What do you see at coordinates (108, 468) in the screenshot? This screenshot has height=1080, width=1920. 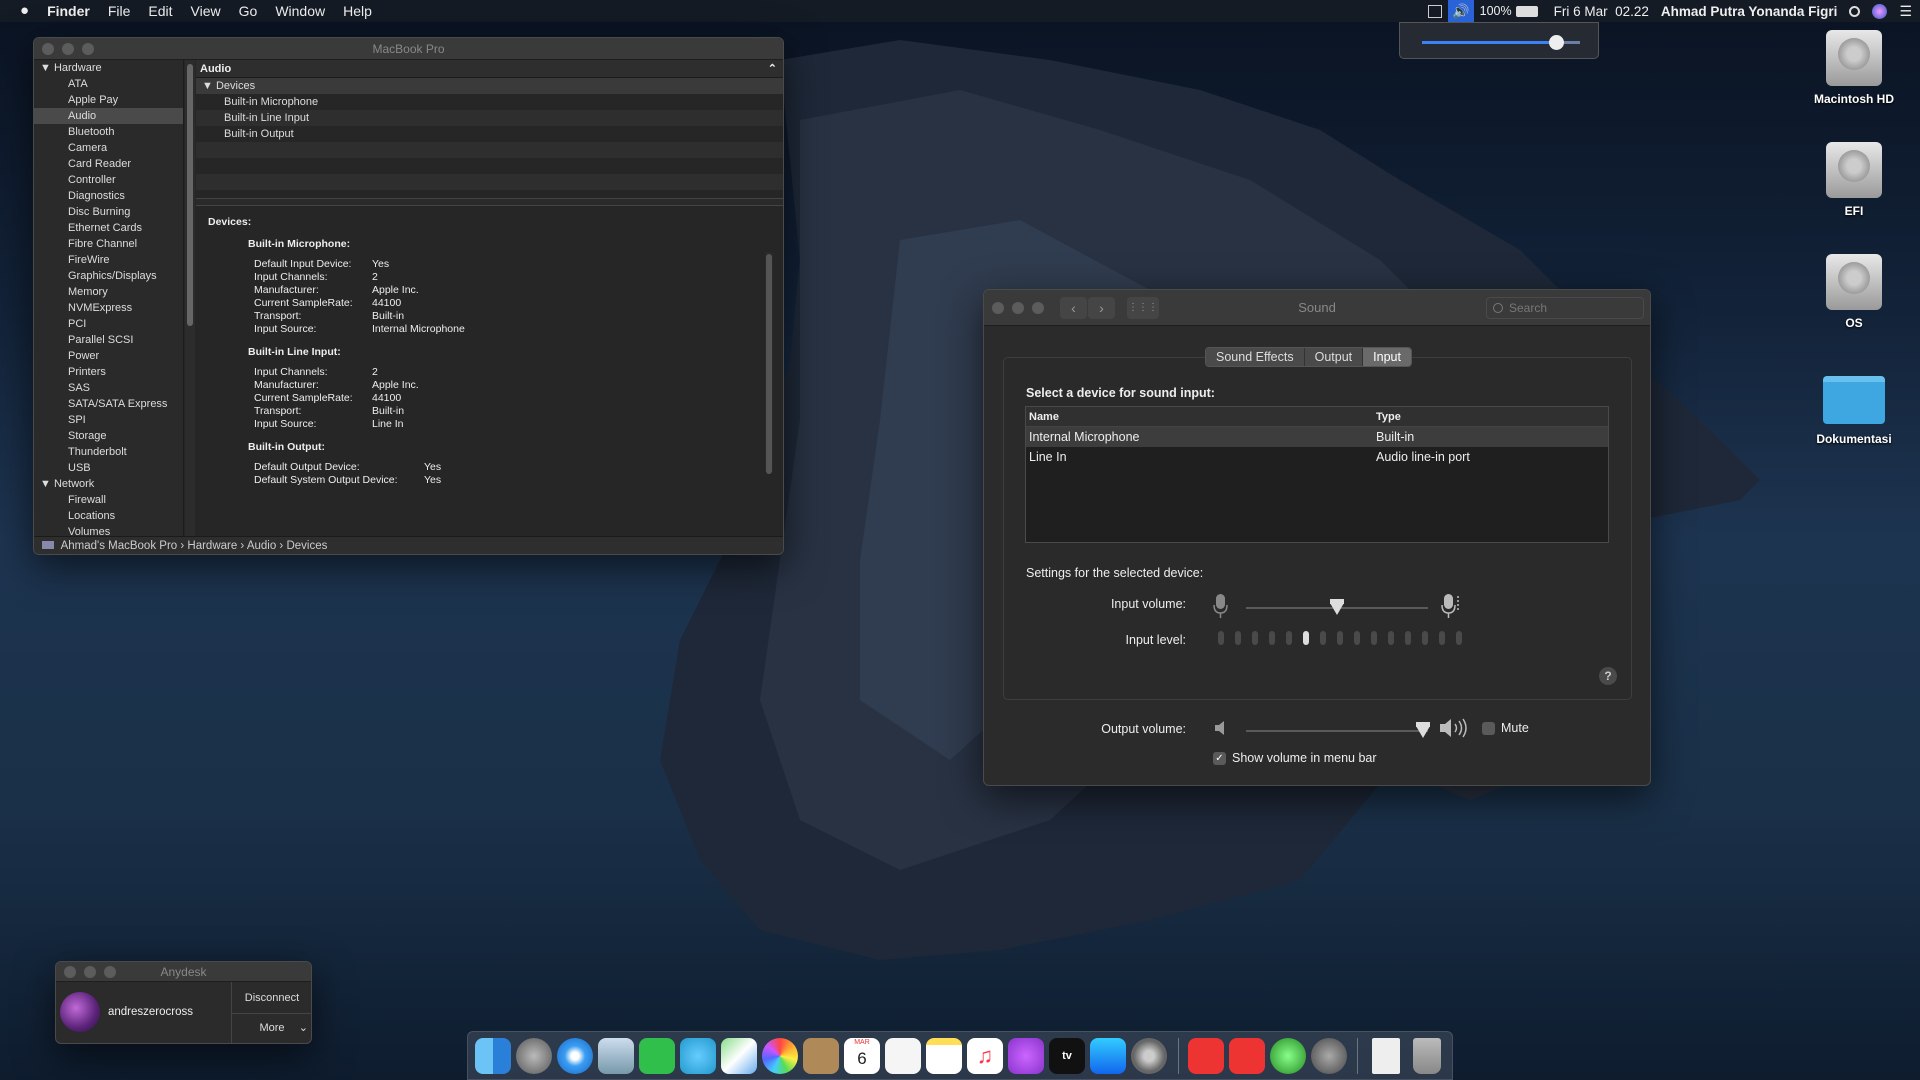 I see `sidebar-item: USB` at bounding box center [108, 468].